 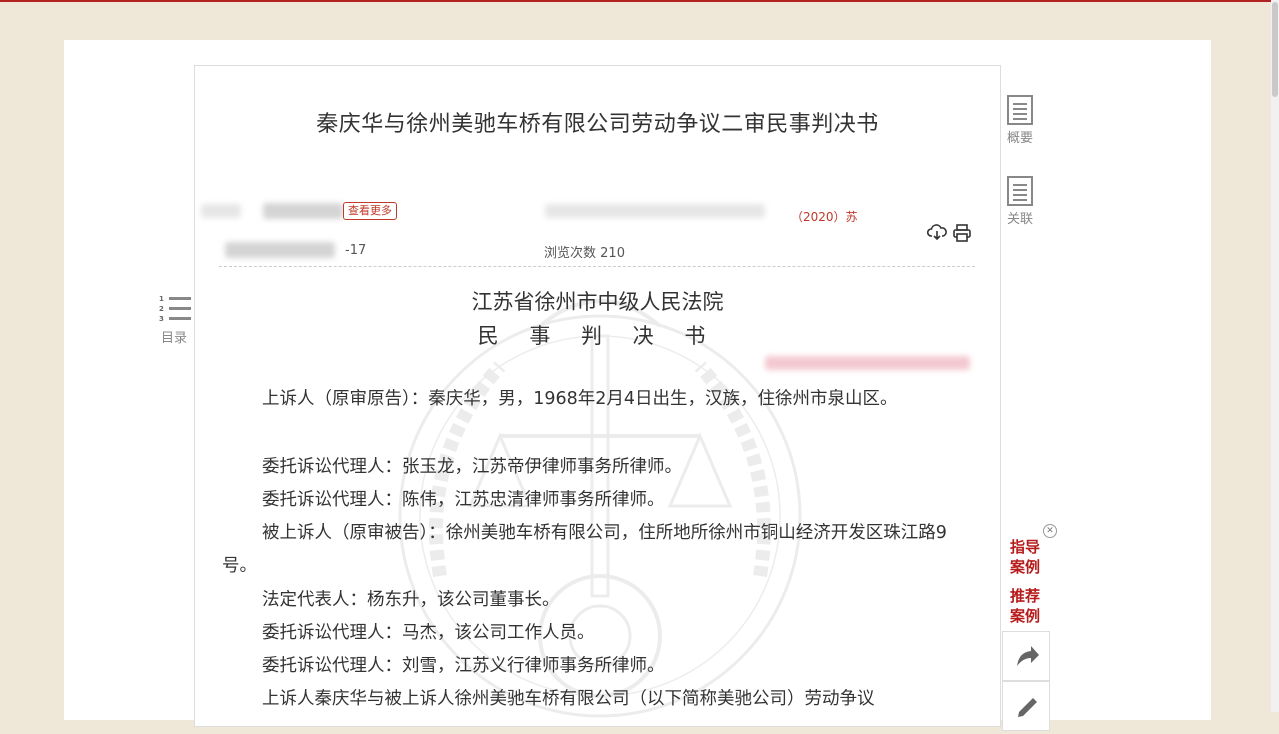 I want to click on related-button: 关联, so click(x=1020, y=201).